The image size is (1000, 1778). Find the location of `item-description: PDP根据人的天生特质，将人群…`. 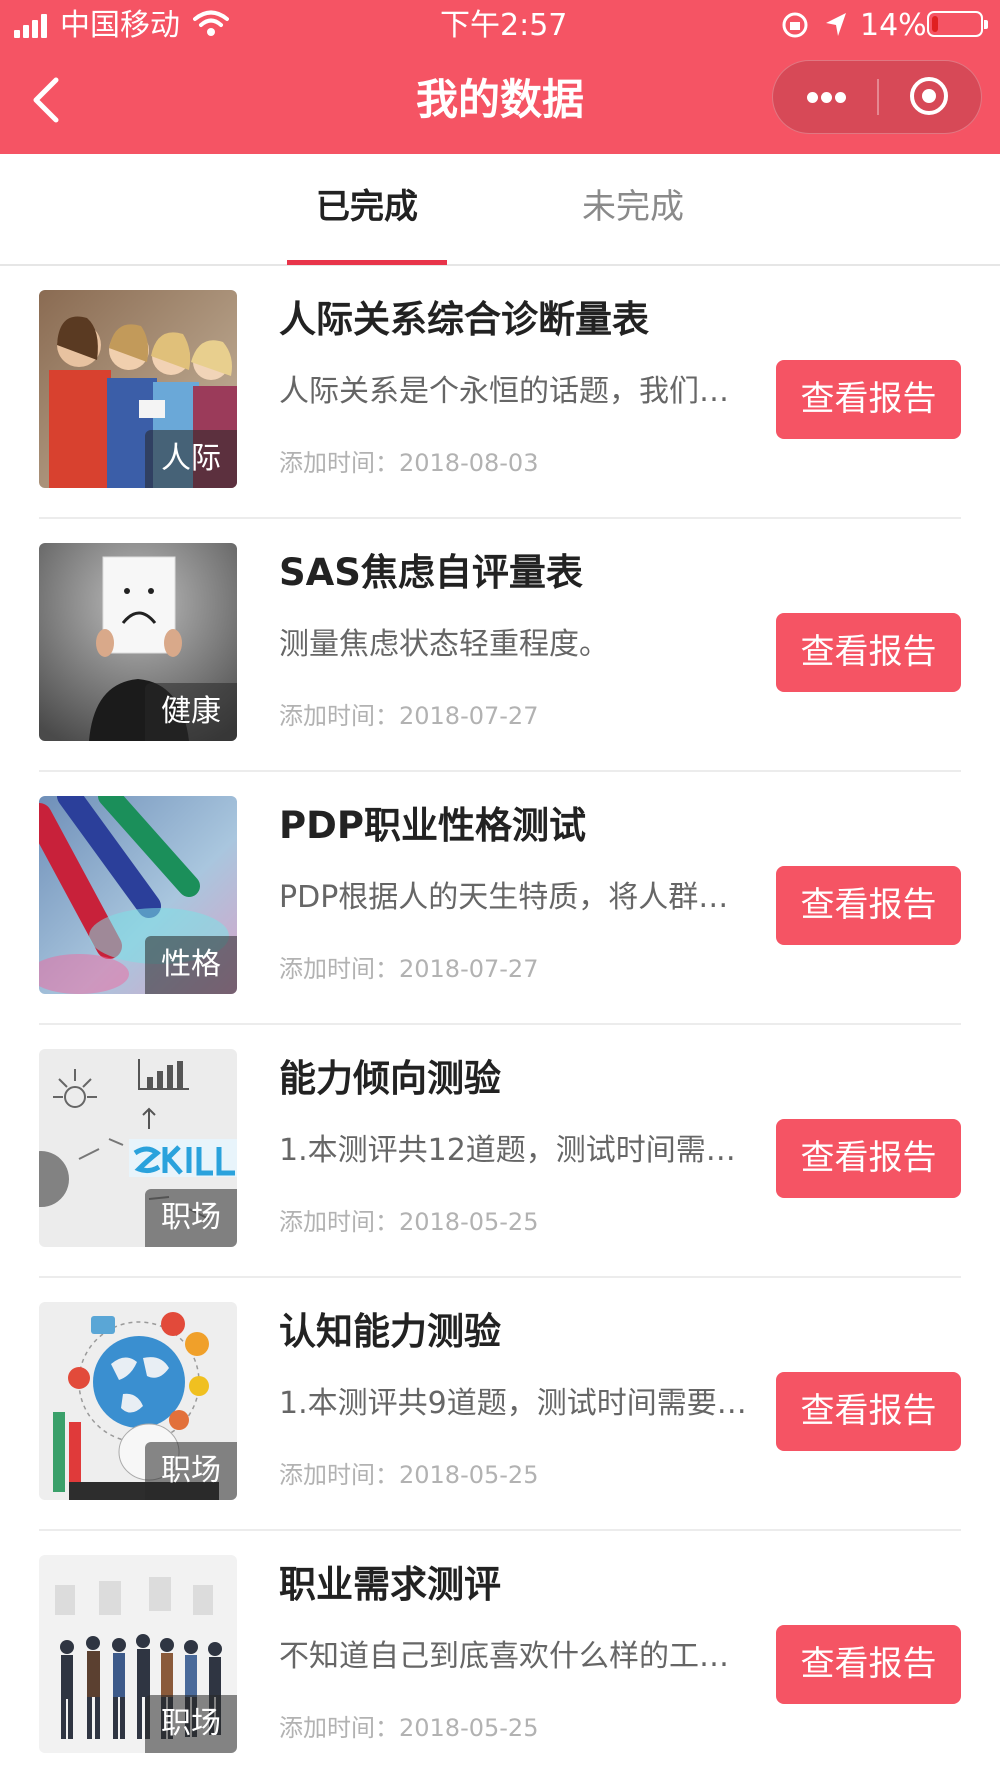

item-description: PDP根据人的天生特质，将人群… is located at coordinates (504, 897).